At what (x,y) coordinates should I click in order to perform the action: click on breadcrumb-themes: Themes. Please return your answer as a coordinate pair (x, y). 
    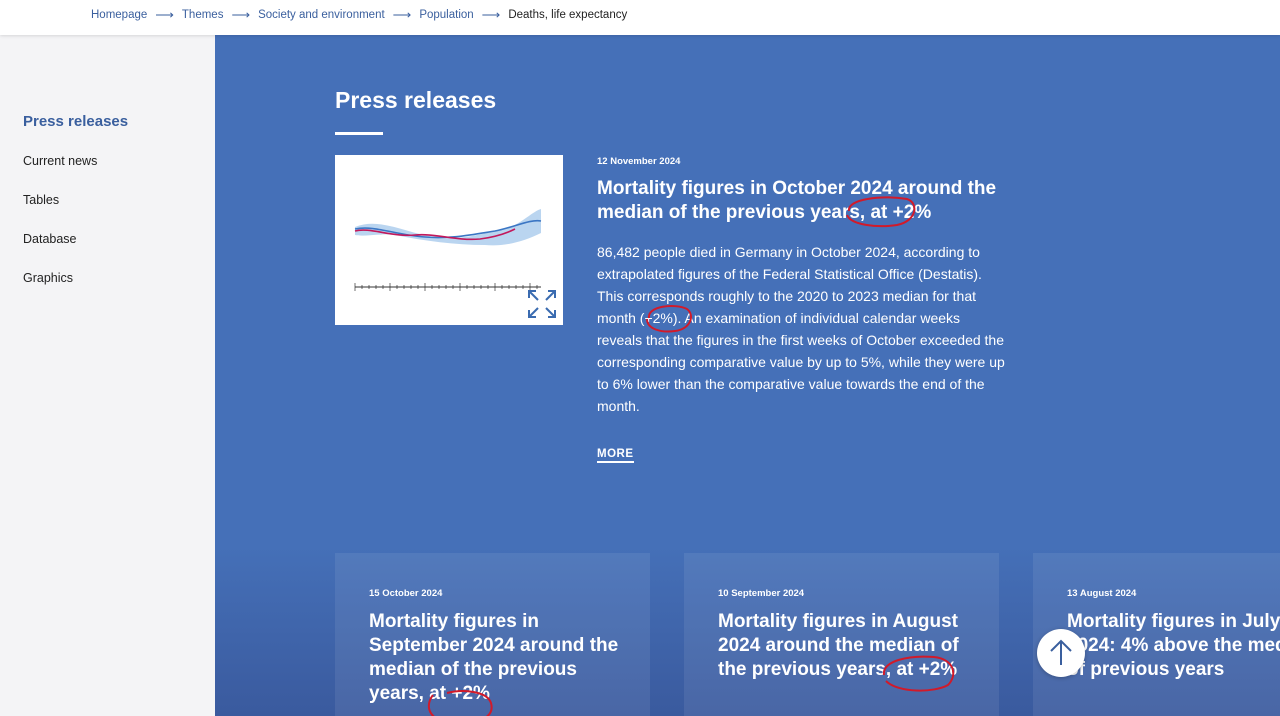
    Looking at the image, I should click on (203, 15).